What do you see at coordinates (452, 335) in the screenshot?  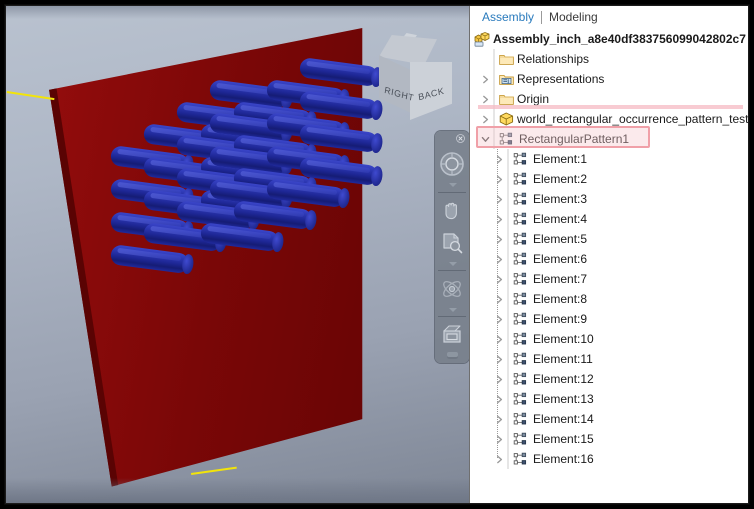 I see `look-at-icon` at bounding box center [452, 335].